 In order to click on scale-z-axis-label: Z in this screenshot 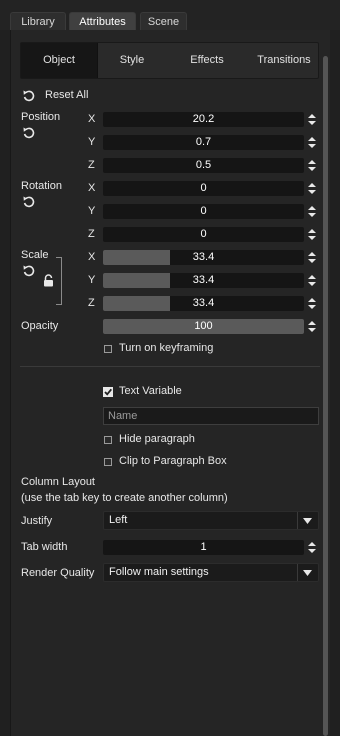, I will do `click(91, 303)`.